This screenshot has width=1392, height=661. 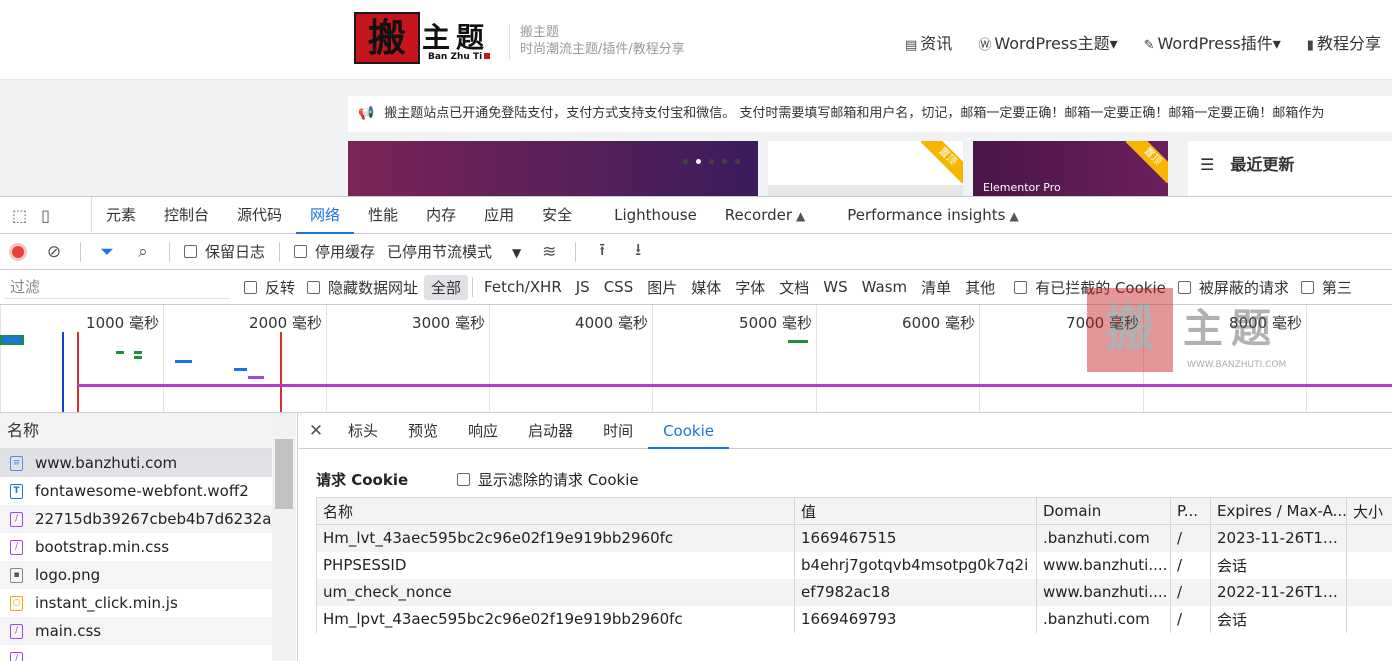 What do you see at coordinates (1369, 511) in the screenshot?
I see `column-header: 大小` at bounding box center [1369, 511].